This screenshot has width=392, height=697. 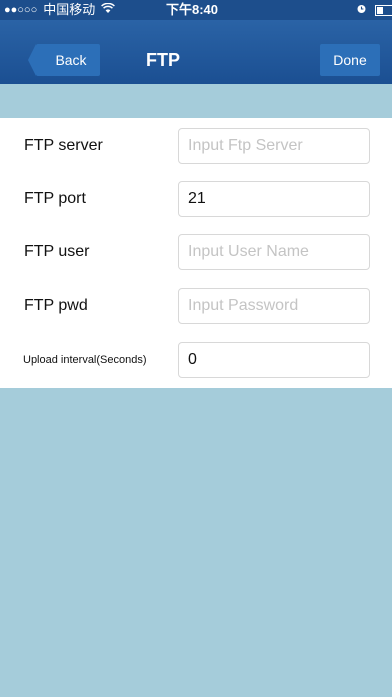 What do you see at coordinates (196, 101) in the screenshot?
I see `top-spacer` at bounding box center [196, 101].